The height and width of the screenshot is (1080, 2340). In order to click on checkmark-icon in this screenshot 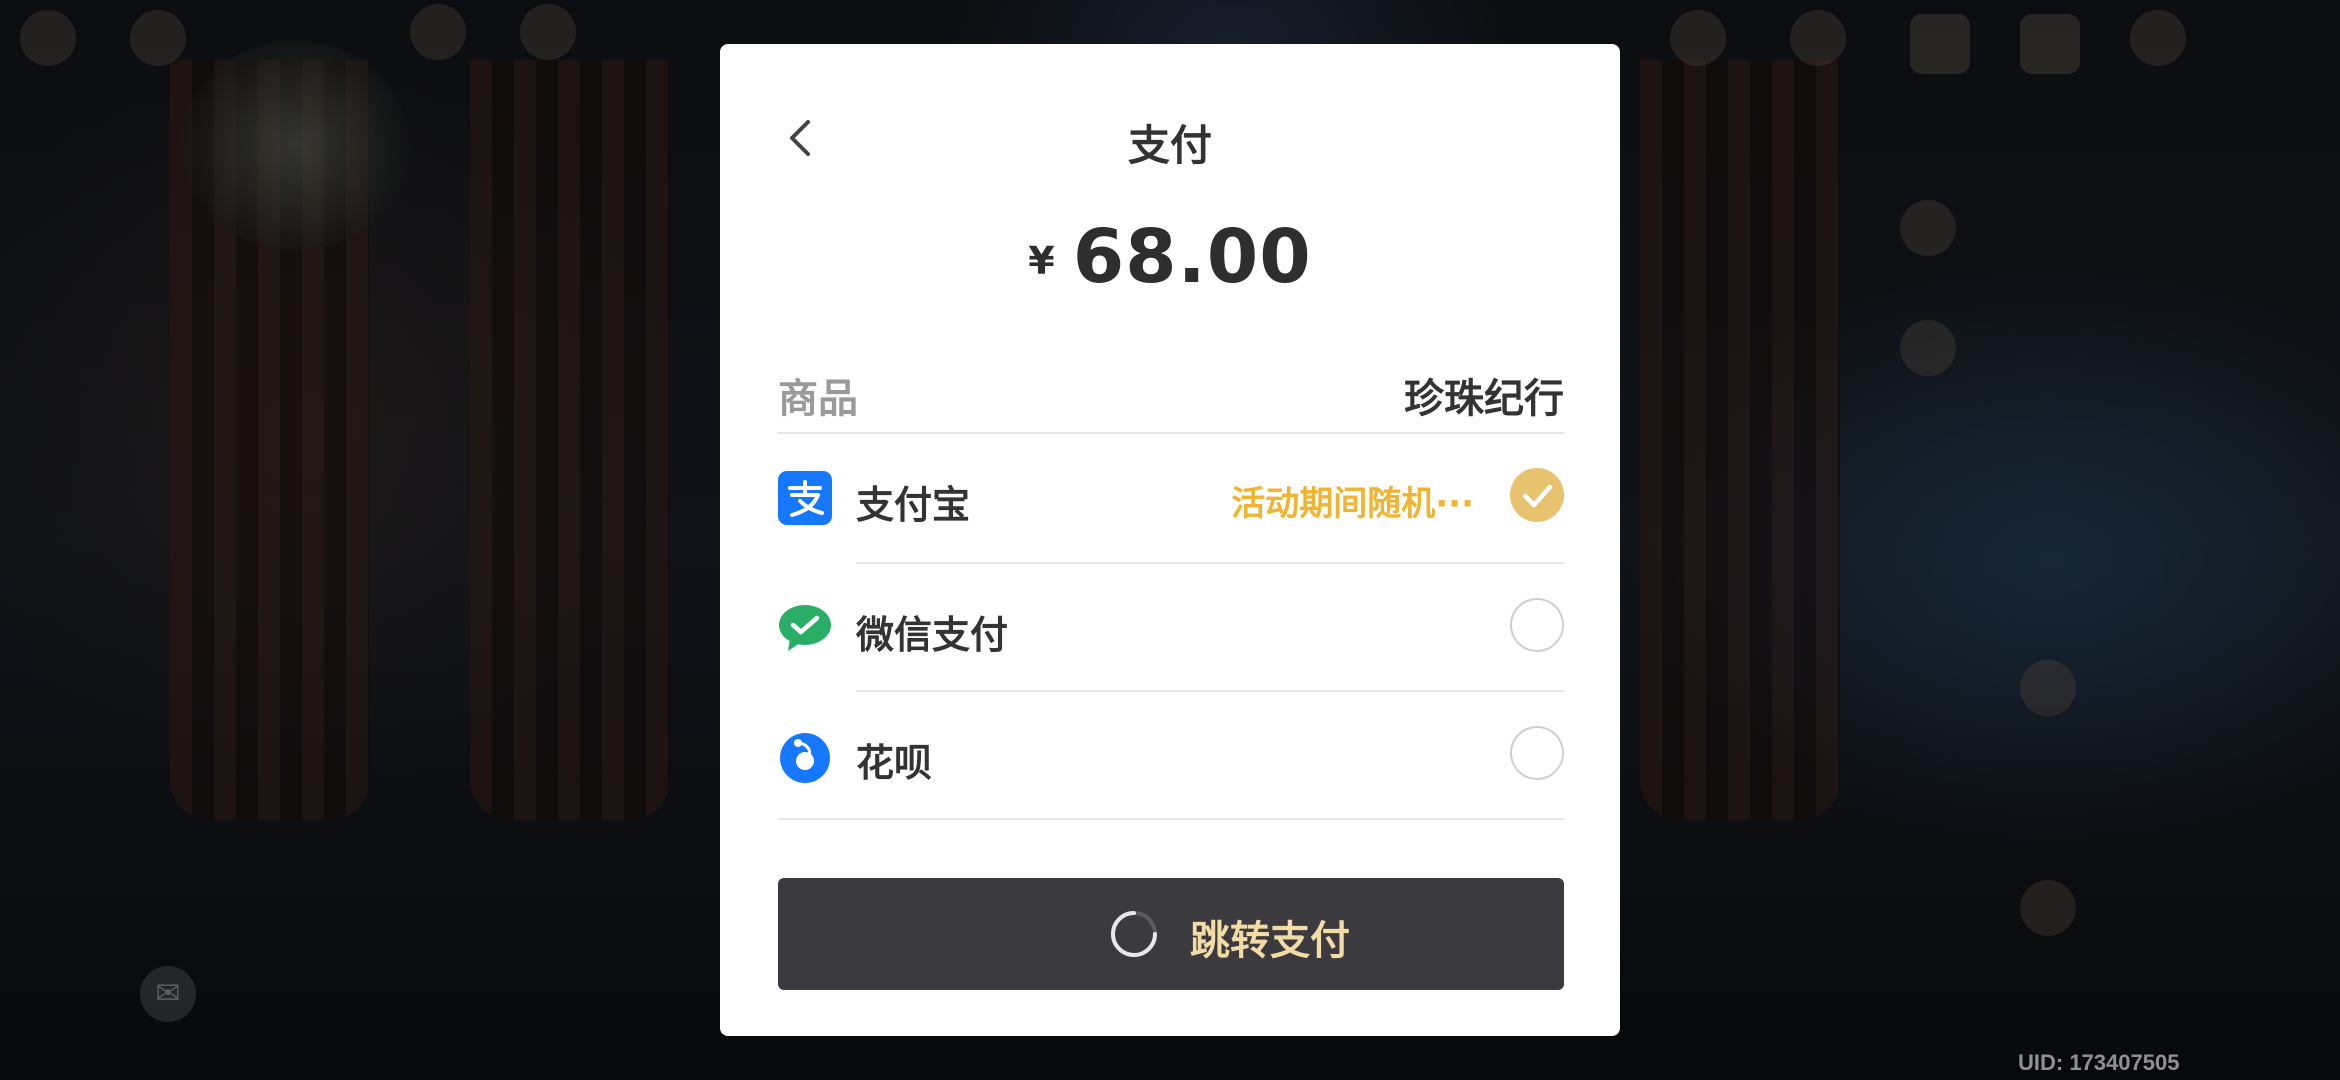, I will do `click(1537, 496)`.